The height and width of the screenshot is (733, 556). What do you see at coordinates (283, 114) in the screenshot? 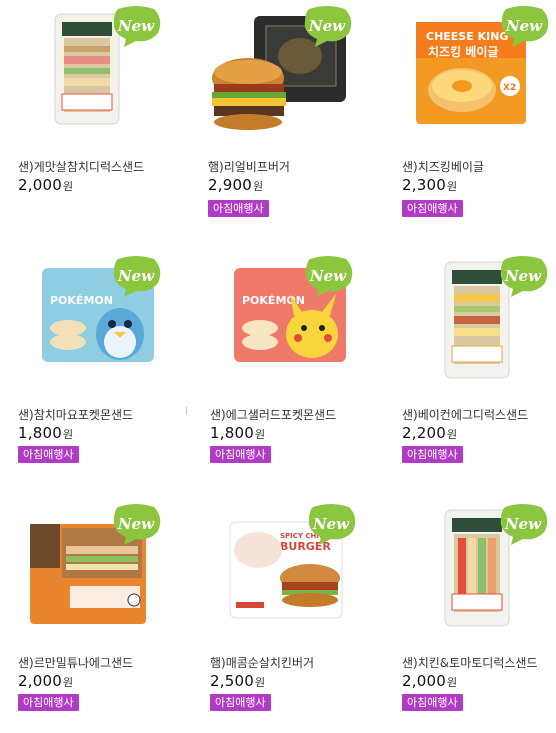
I see `product-card: New 햄)리얼비프버거 2,900원 아침애행사` at bounding box center [283, 114].